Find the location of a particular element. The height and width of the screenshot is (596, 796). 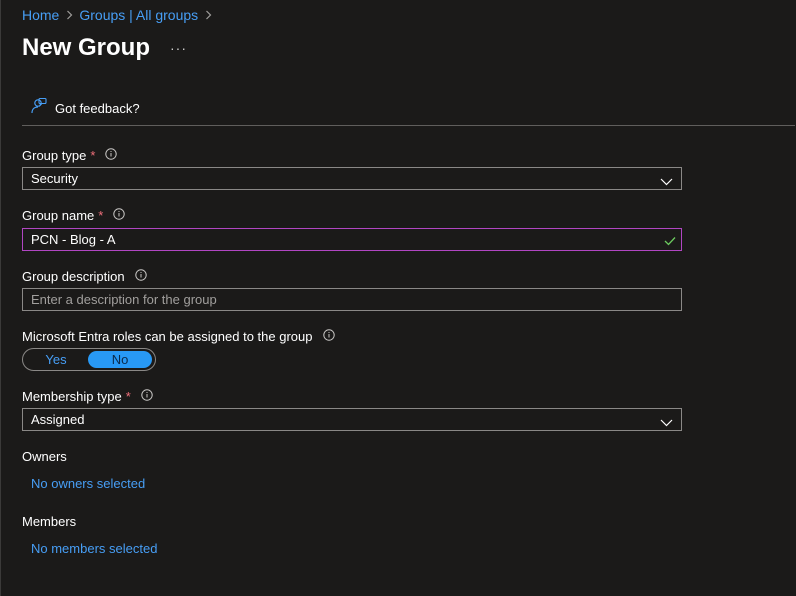

group-description-label-text: Group description is located at coordinates (73, 276).